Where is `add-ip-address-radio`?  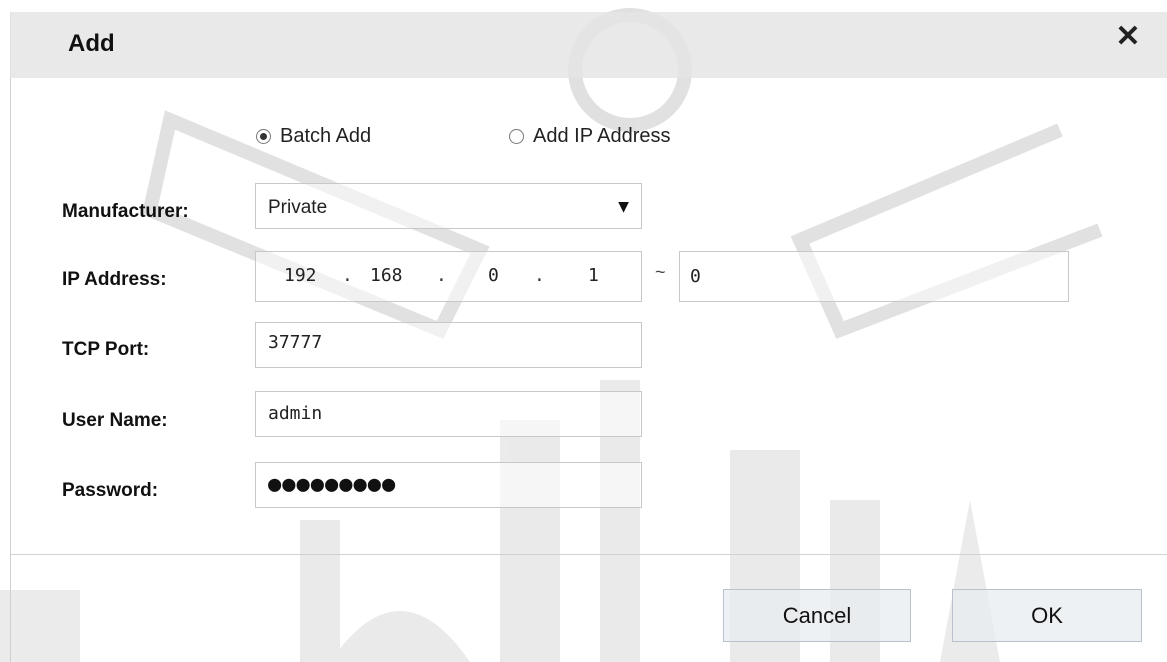 add-ip-address-radio is located at coordinates (516, 136).